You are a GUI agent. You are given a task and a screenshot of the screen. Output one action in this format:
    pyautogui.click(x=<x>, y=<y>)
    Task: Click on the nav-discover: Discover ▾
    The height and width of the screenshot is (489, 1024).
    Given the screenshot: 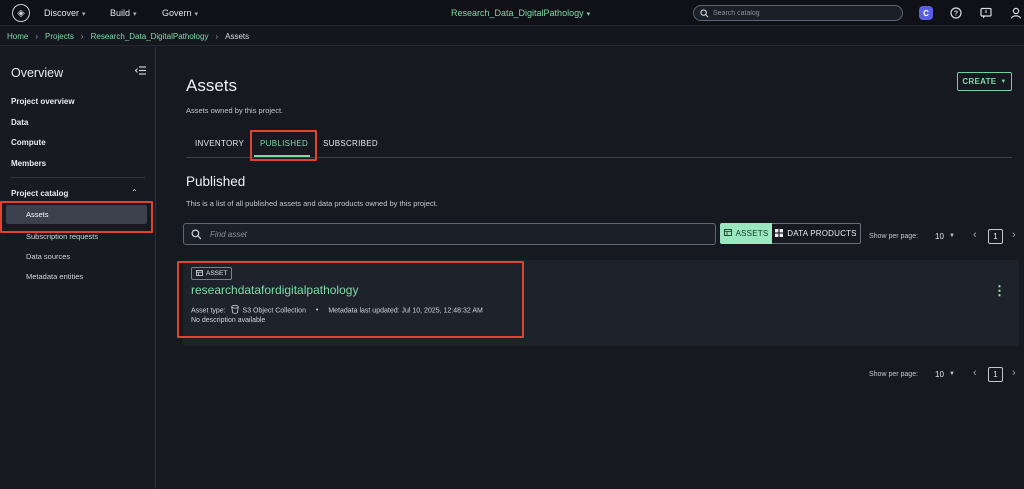 What is the action you would take?
    pyautogui.click(x=65, y=13)
    